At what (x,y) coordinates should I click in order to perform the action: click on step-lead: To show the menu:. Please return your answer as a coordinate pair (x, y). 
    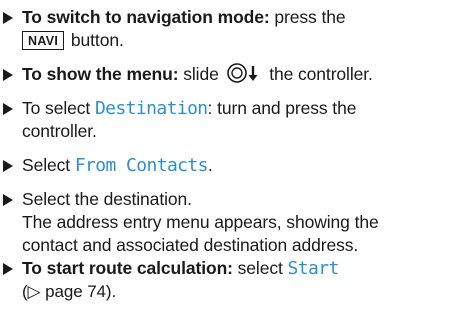
    Looking at the image, I should click on (100, 74).